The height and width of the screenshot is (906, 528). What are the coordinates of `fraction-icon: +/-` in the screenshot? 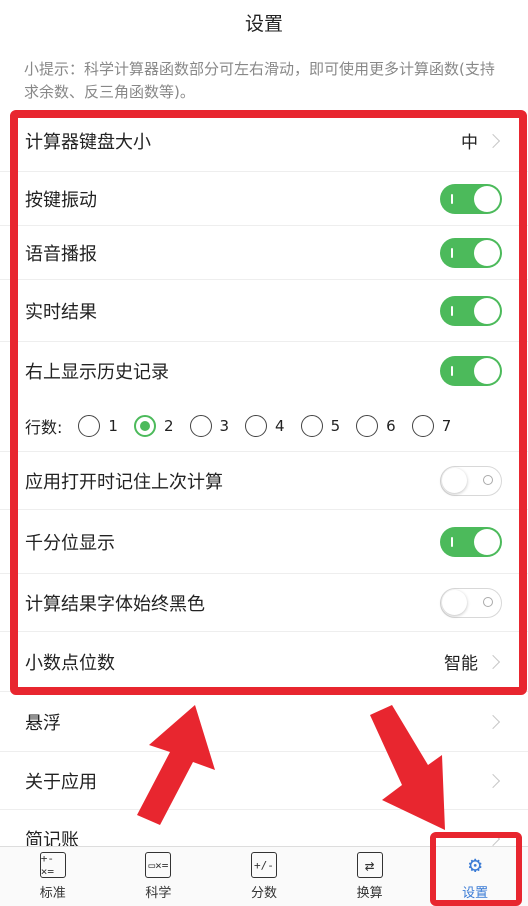 It's located at (263, 865).